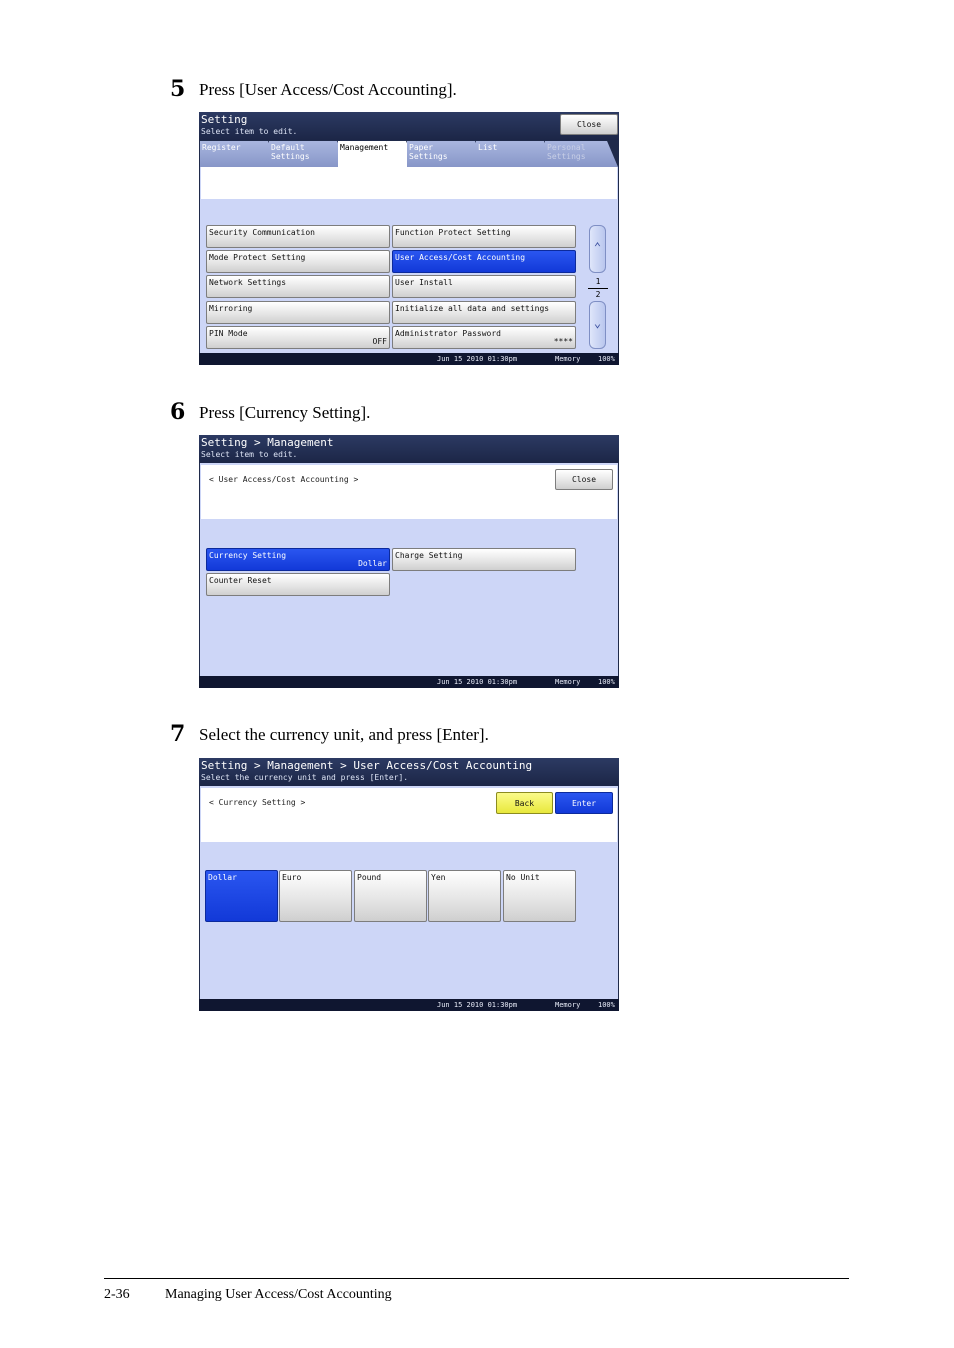 The image size is (954, 1348). I want to click on step-text: Press [User Access/Cost Accounting]., so click(328, 89).